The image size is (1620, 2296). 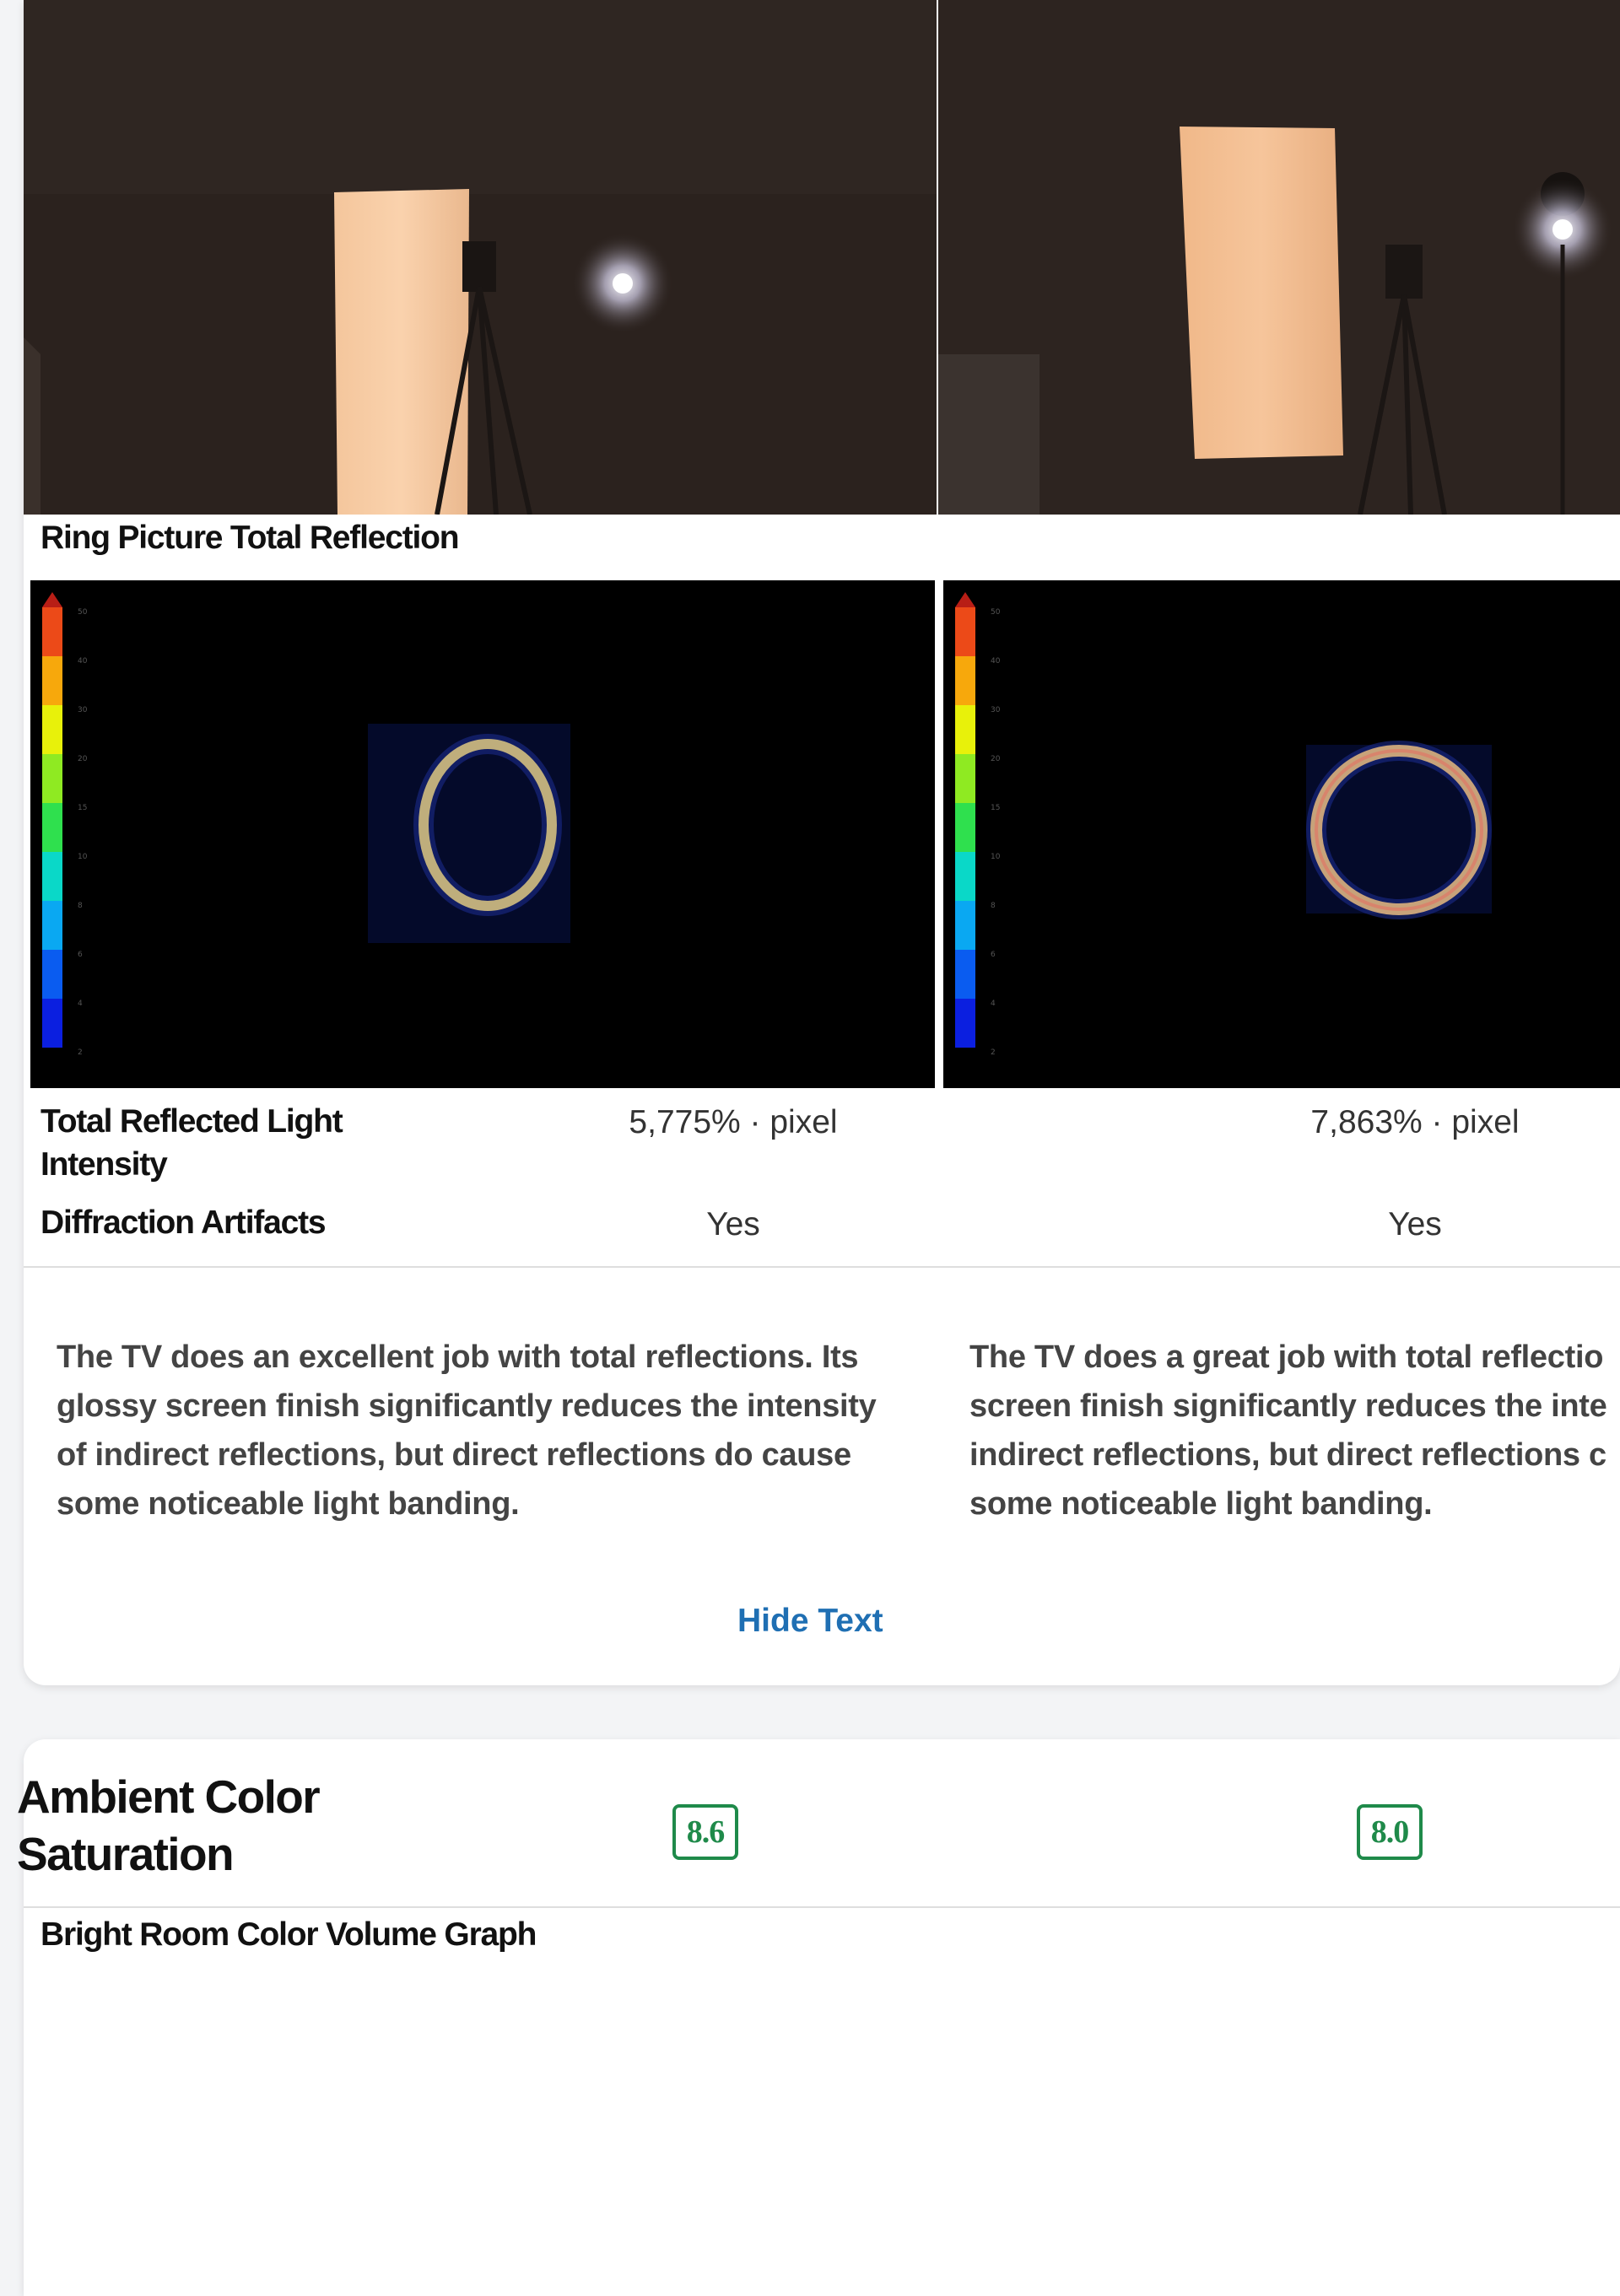 I want to click on ring-heatmap-left: 50 40 30 20 15 10 8 6 4 2, so click(x=482, y=834).